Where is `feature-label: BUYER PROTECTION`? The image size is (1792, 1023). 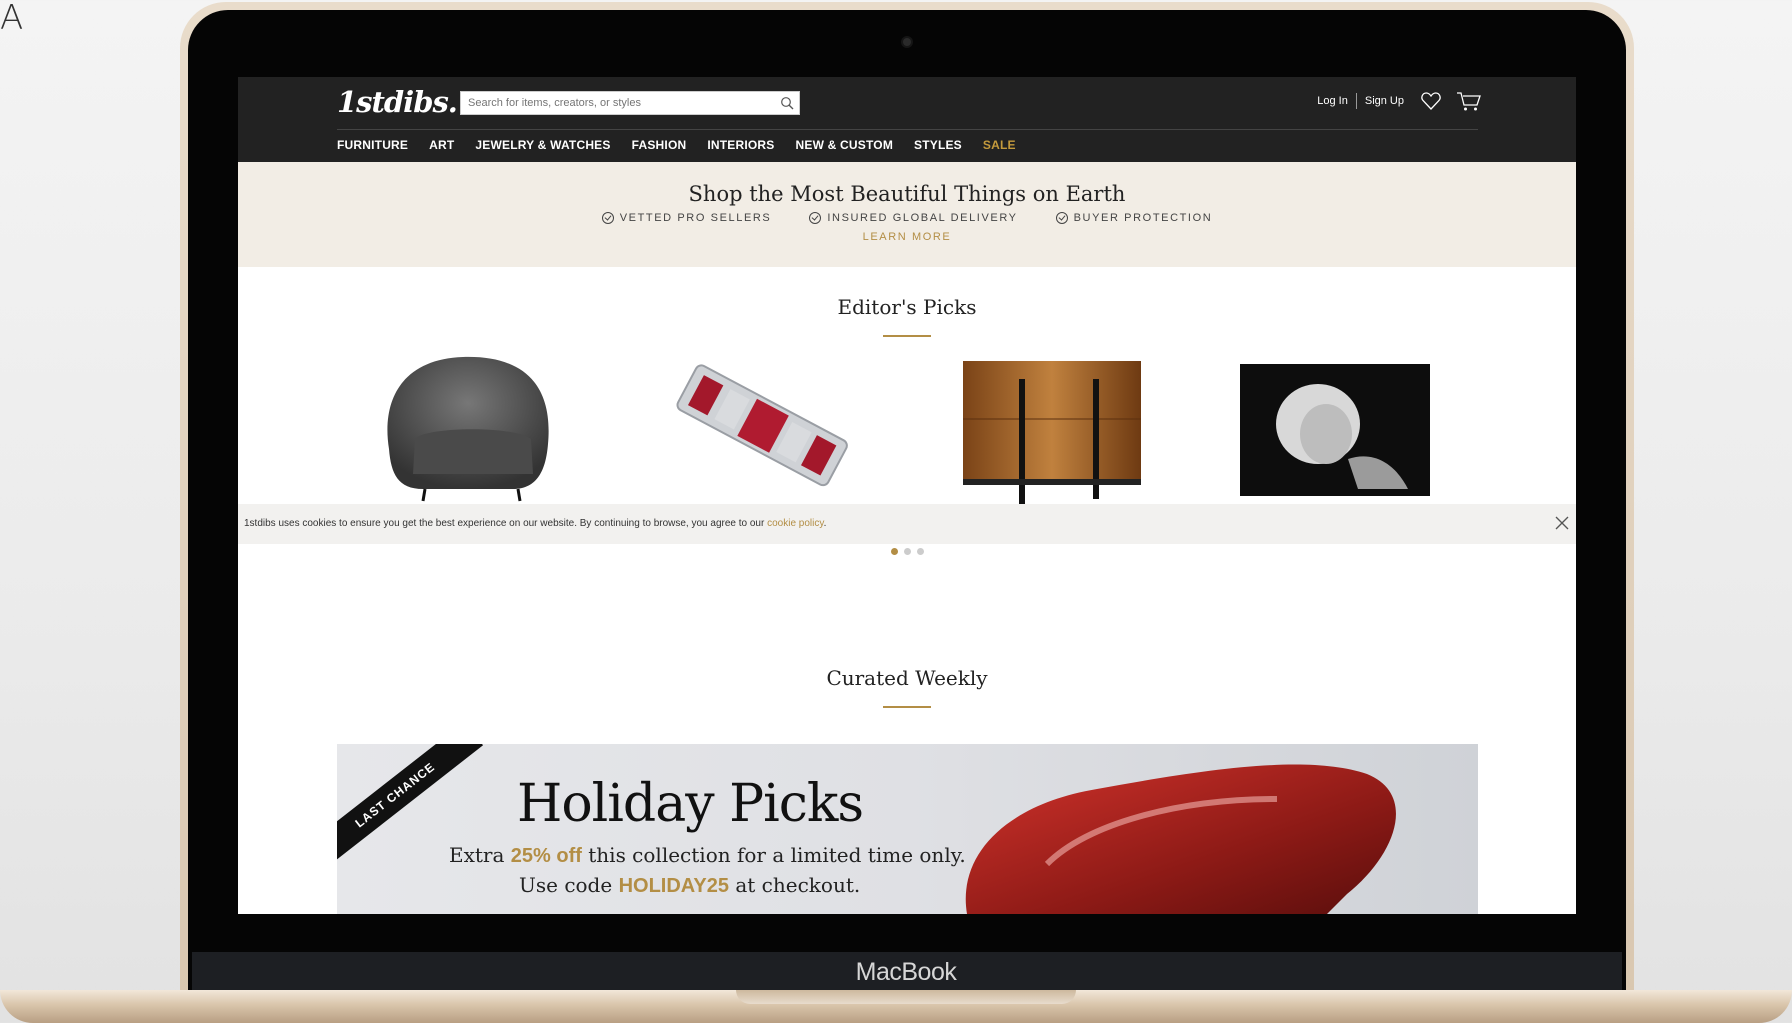
feature-label: BUYER PROTECTION is located at coordinates (1143, 218).